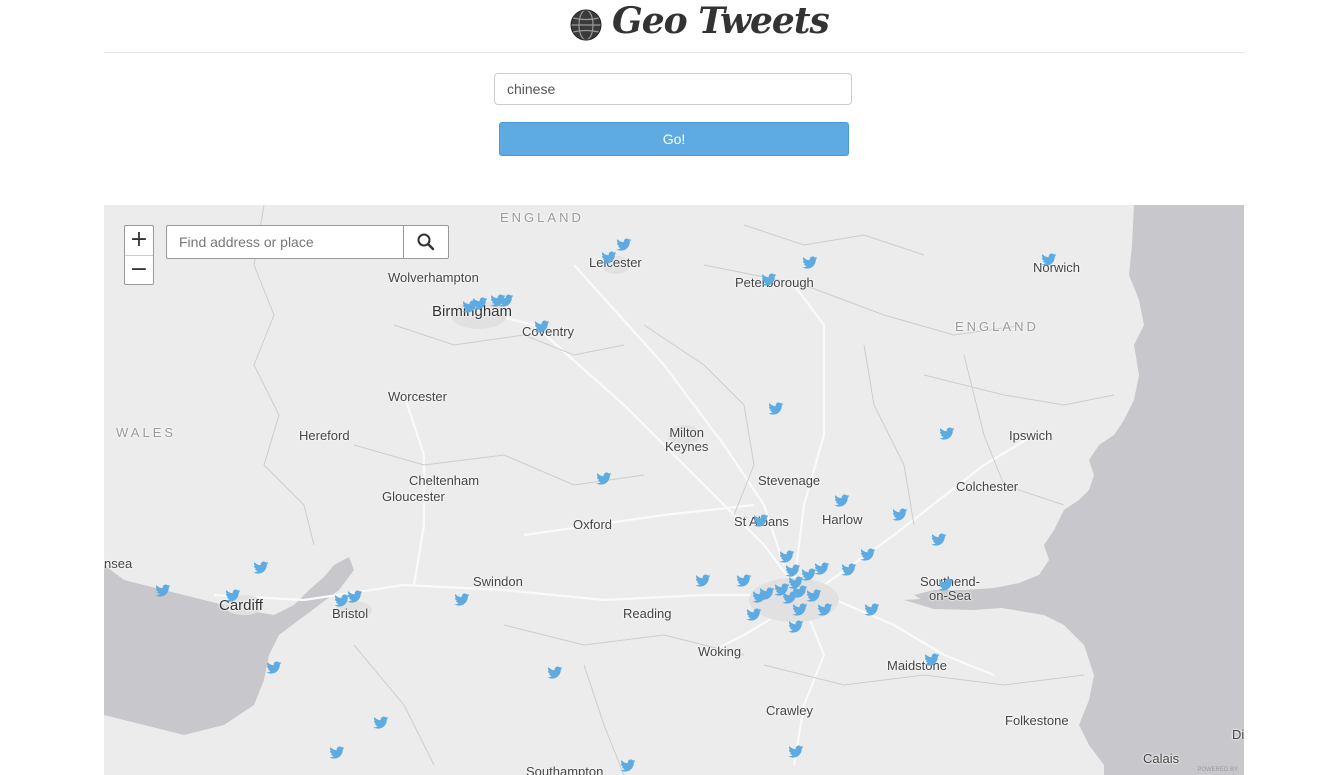  I want to click on header: Geo Tweets, so click(674, 26).